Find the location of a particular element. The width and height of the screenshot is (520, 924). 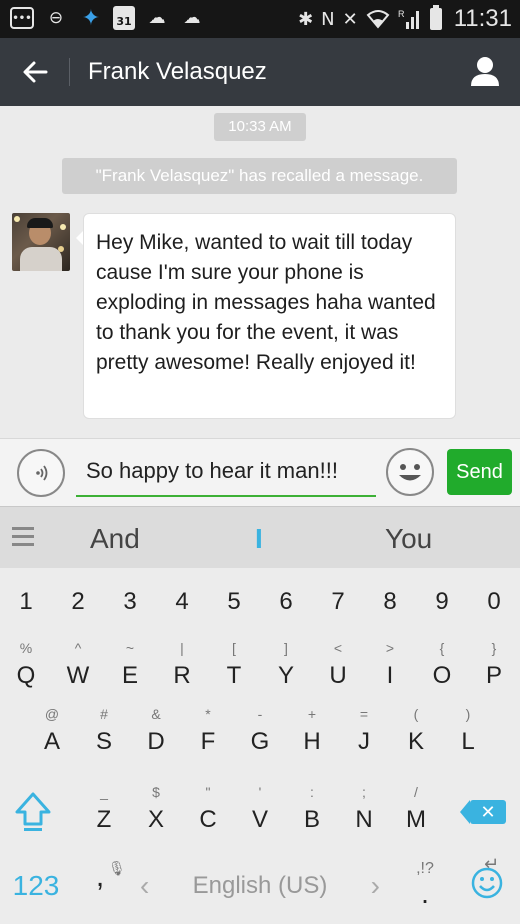

key-q: % Q is located at coordinates (26, 668).